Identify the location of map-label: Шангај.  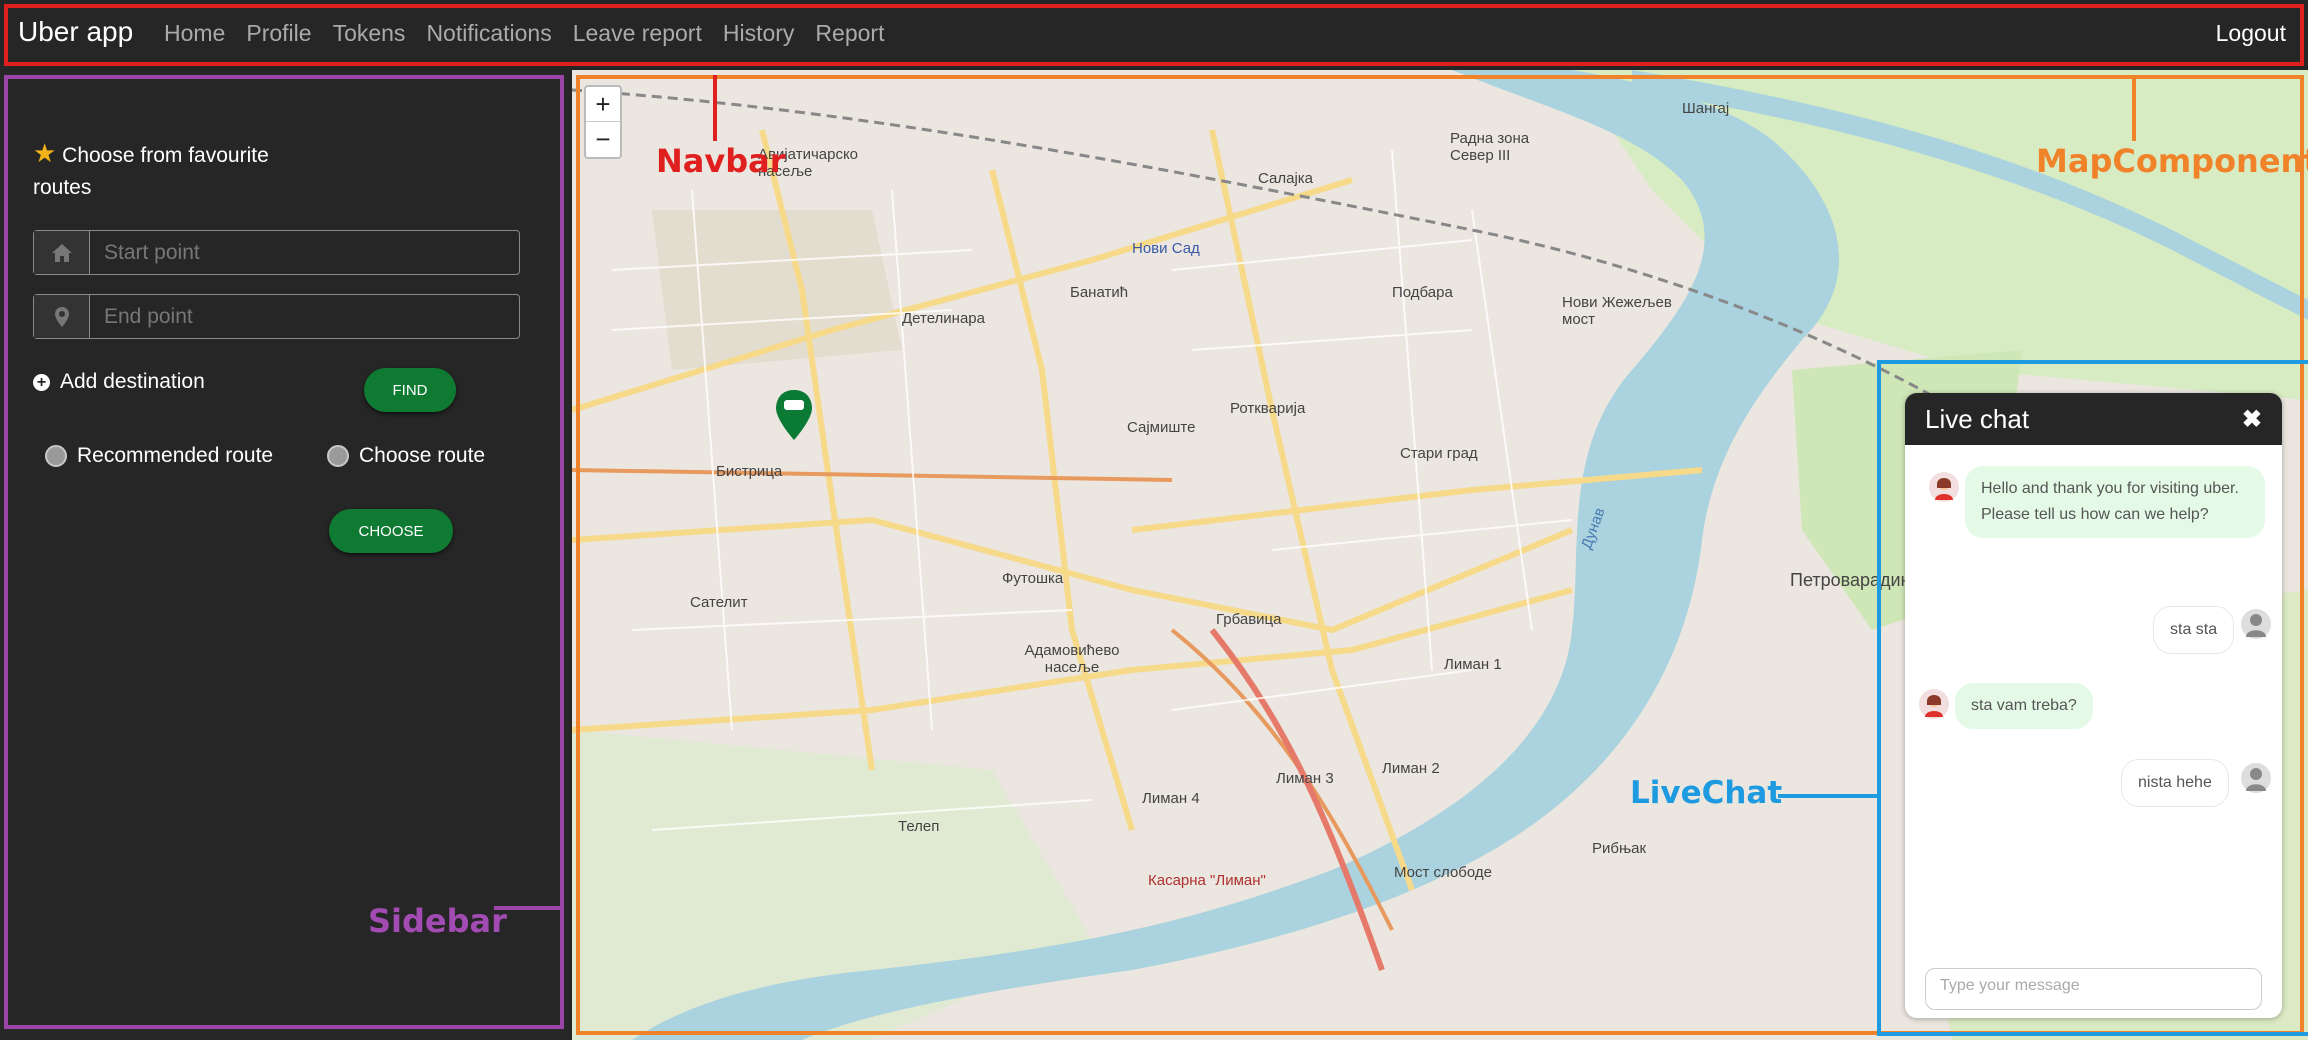
(1706, 108).